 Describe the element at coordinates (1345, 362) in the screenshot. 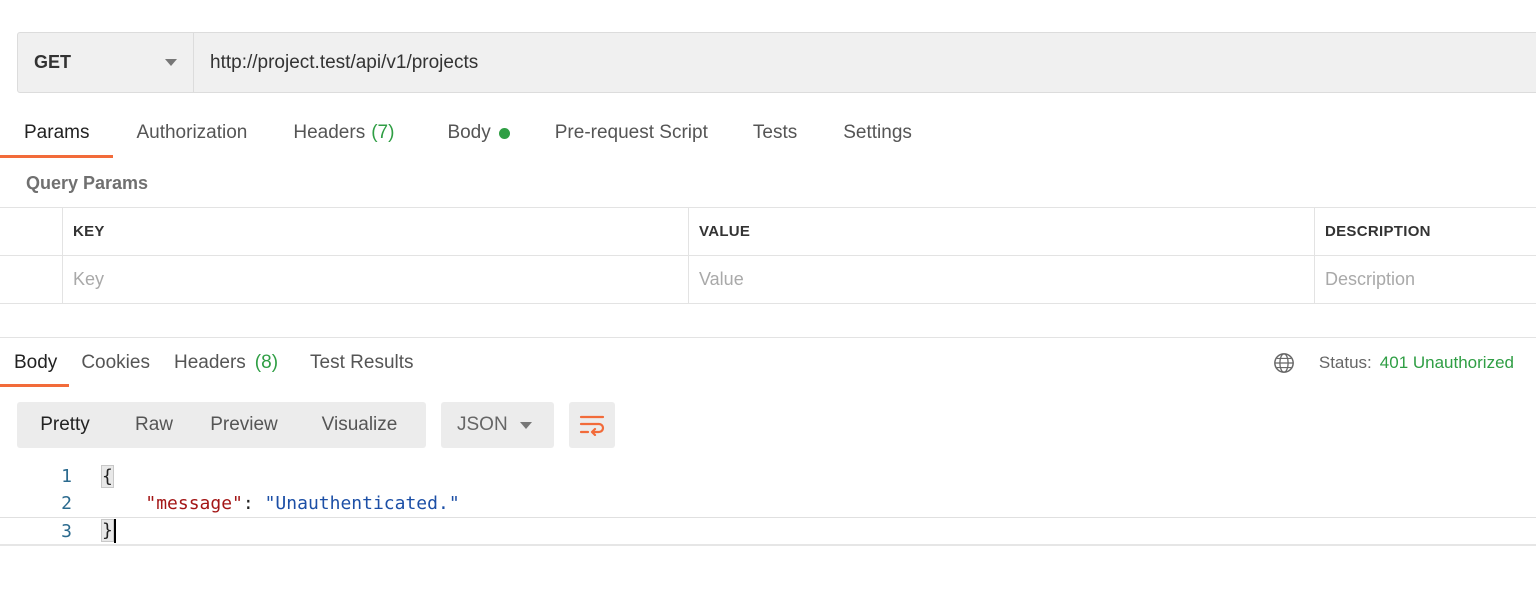

I see `status-label: Status:` at that location.